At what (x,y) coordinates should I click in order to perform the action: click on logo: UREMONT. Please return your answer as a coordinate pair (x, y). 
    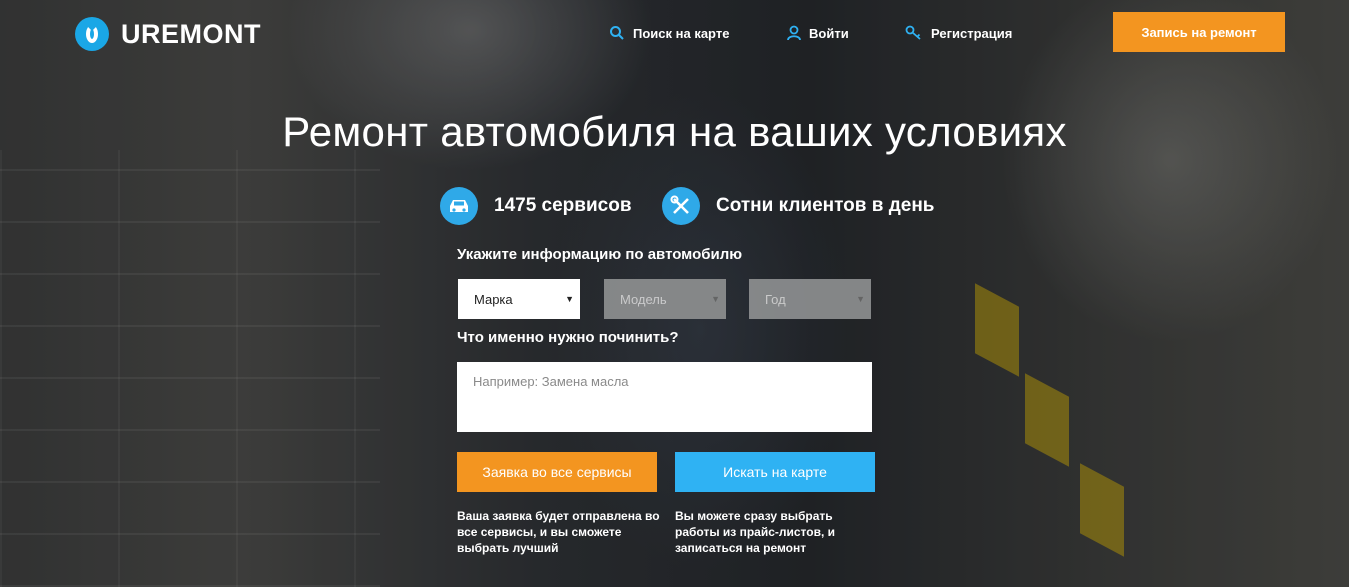
    Looking at the image, I should click on (168, 34).